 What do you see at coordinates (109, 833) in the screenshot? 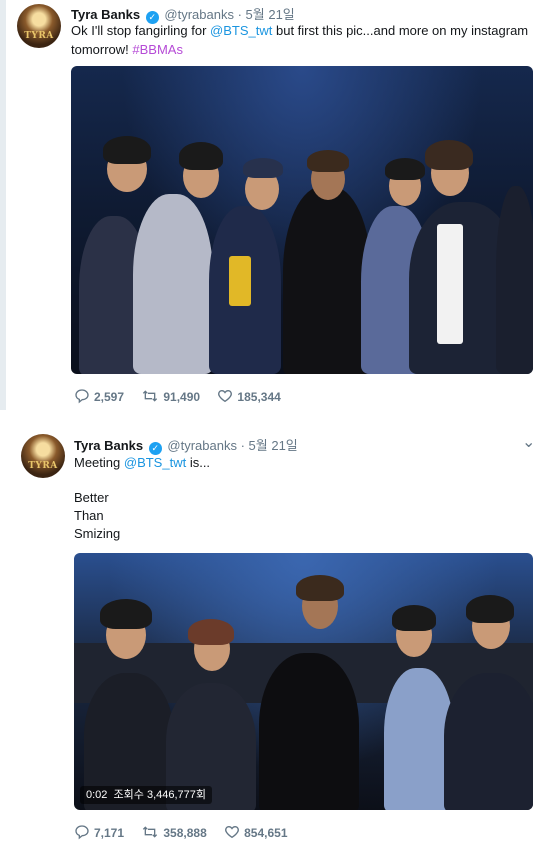
I see `reply-count: 7,171` at bounding box center [109, 833].